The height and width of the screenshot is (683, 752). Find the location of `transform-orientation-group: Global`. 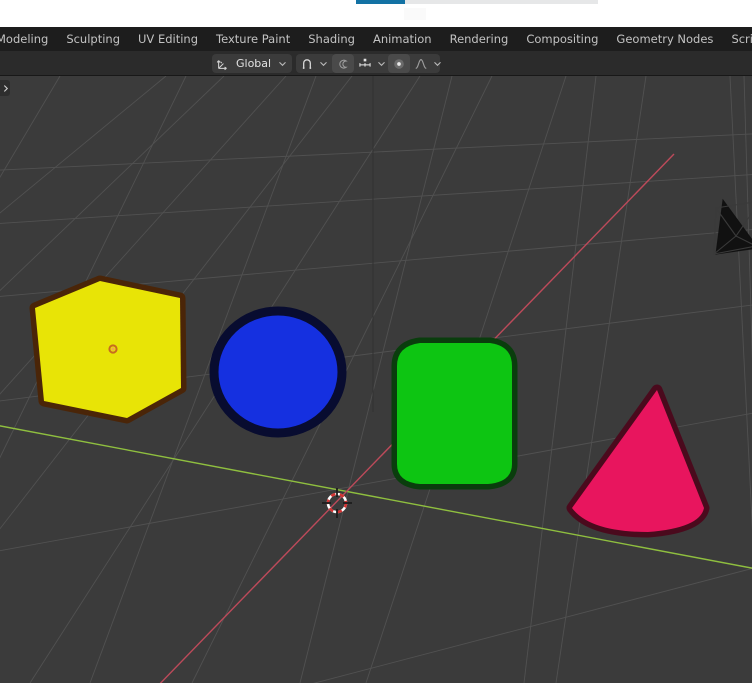

transform-orientation-group: Global is located at coordinates (252, 63).